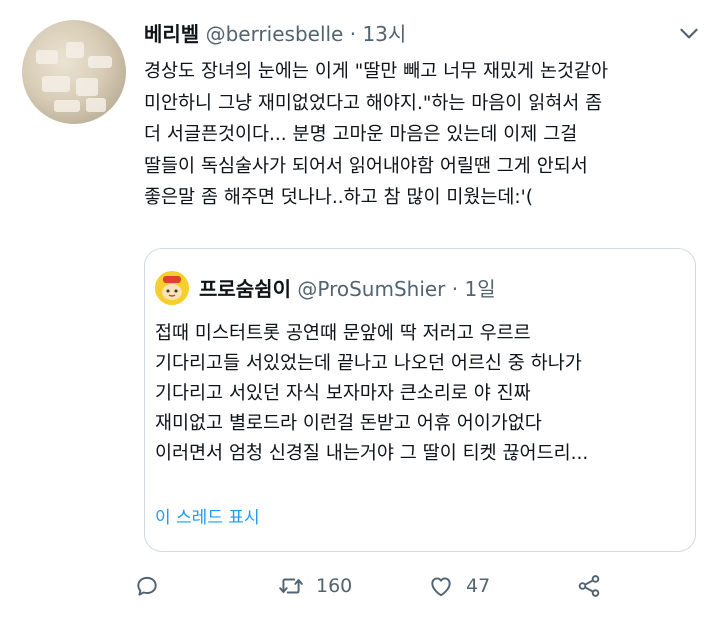  I want to click on tweet-header: 베리벨 @berriesbelle · 13시, so click(275, 32).